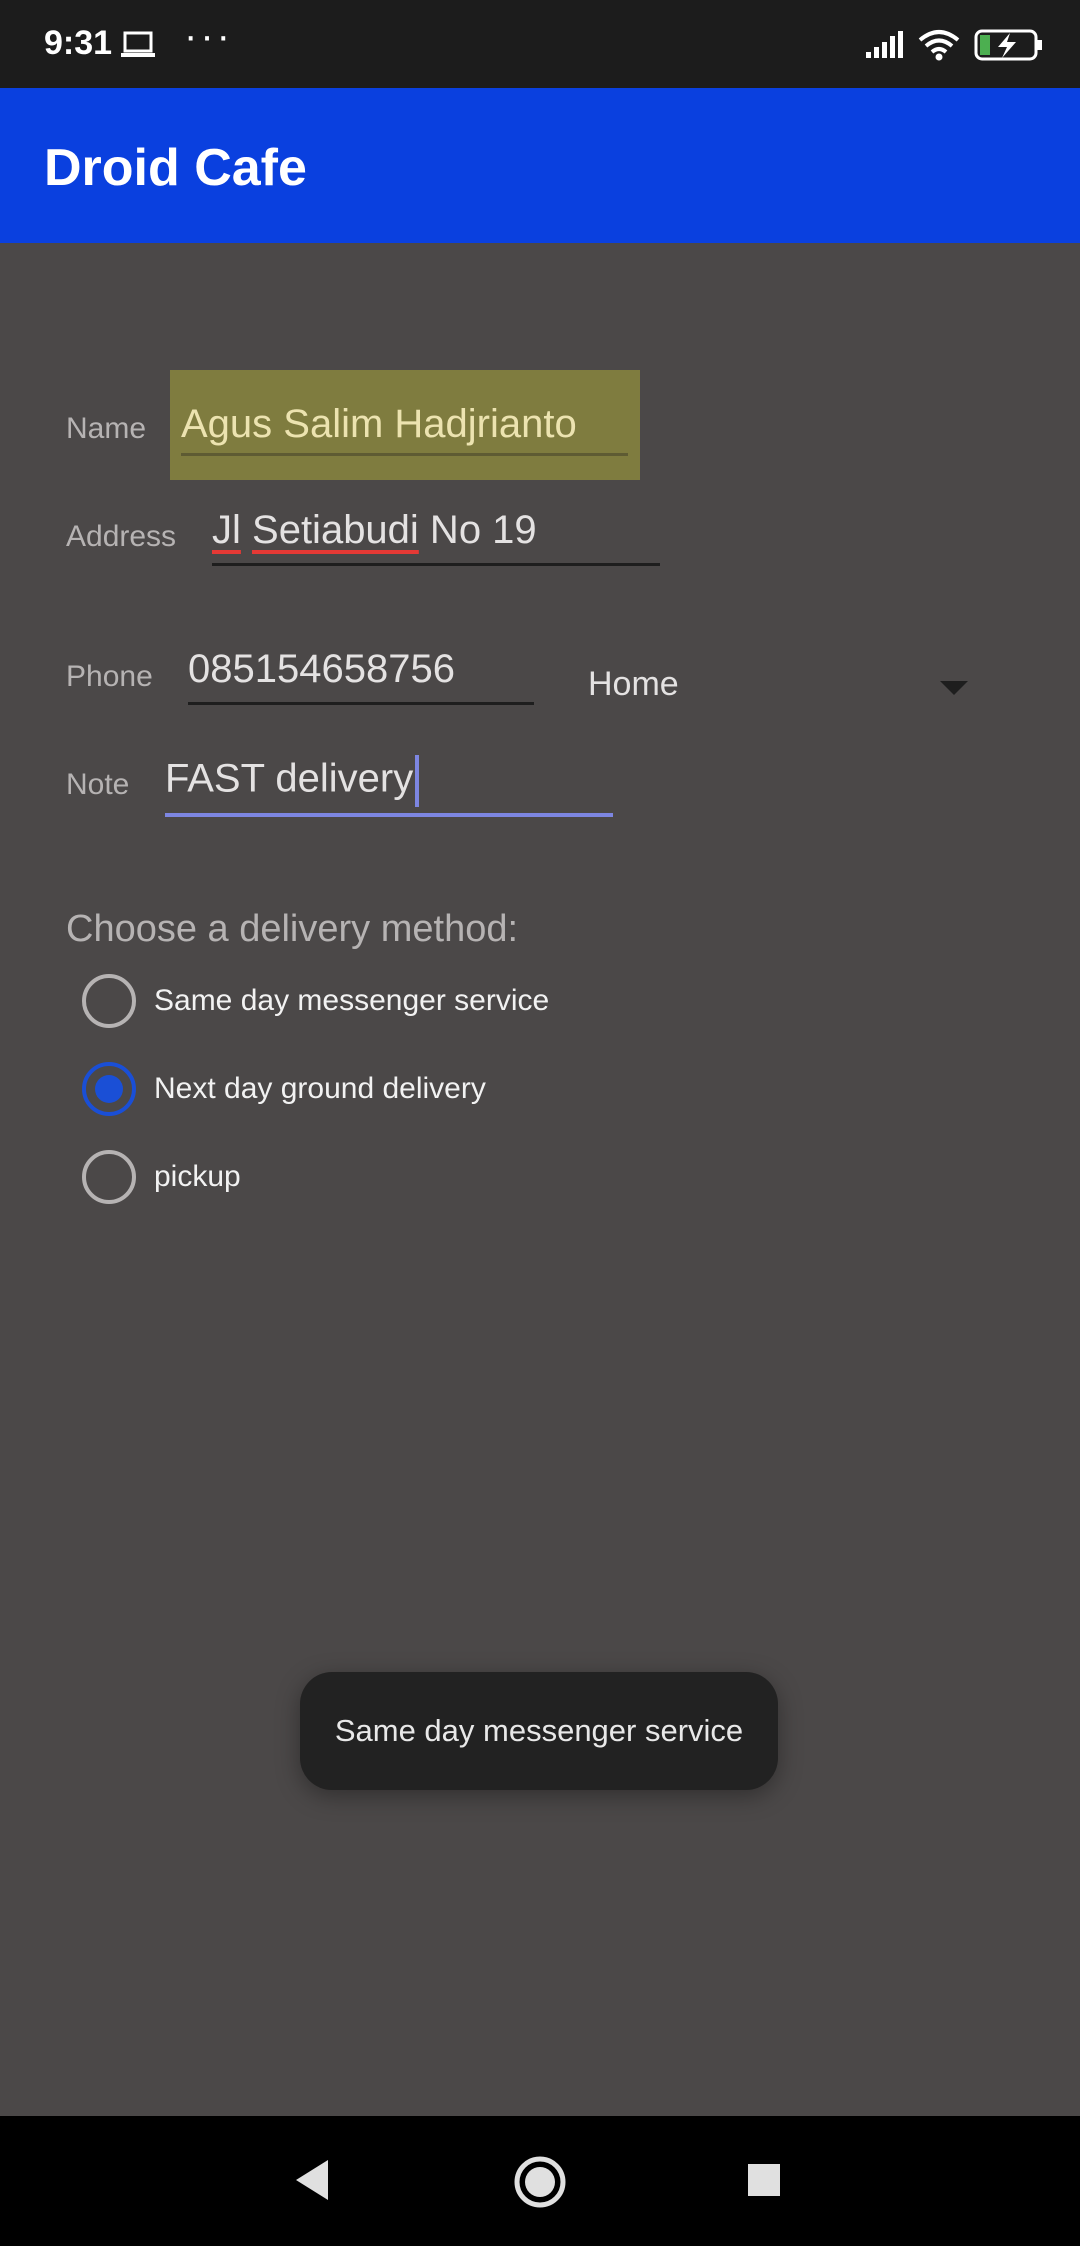 The image size is (1080, 2246). What do you see at coordinates (1009, 47) in the screenshot?
I see `battery-charging-icon` at bounding box center [1009, 47].